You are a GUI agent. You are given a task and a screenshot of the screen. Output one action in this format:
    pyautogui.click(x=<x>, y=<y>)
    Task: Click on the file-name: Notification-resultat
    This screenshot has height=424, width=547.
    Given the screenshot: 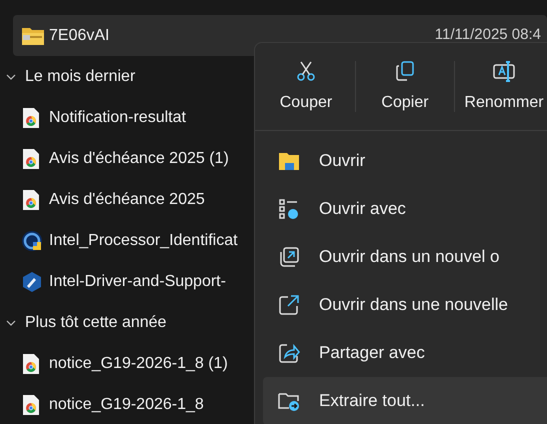 What is the action you would take?
    pyautogui.click(x=117, y=118)
    